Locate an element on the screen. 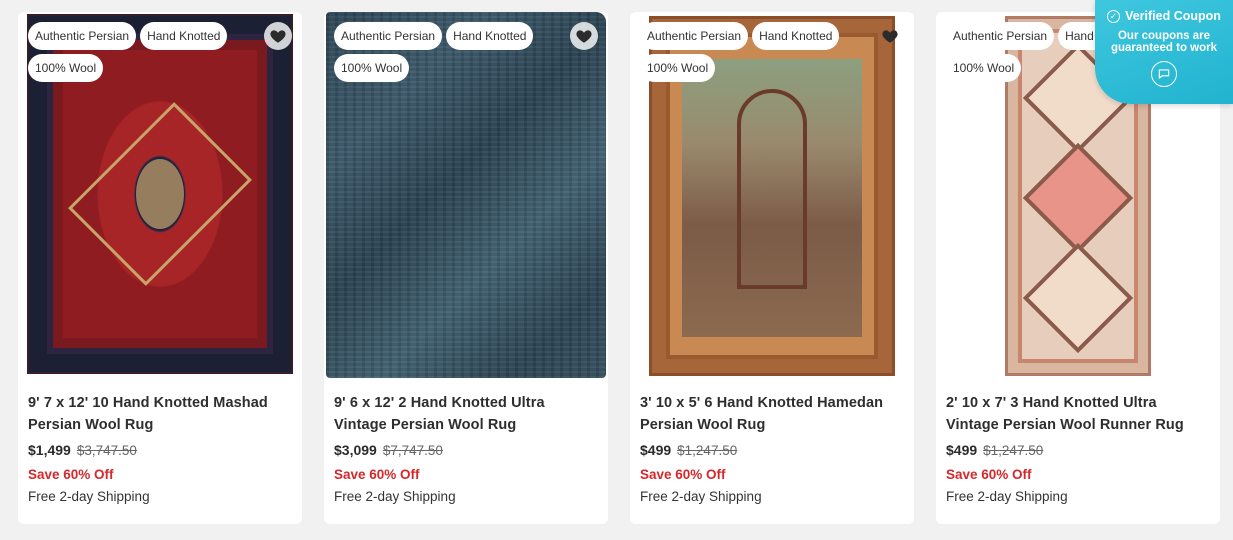 This screenshot has height=540, width=1233. original-price: $7,747.50 is located at coordinates (412, 450).